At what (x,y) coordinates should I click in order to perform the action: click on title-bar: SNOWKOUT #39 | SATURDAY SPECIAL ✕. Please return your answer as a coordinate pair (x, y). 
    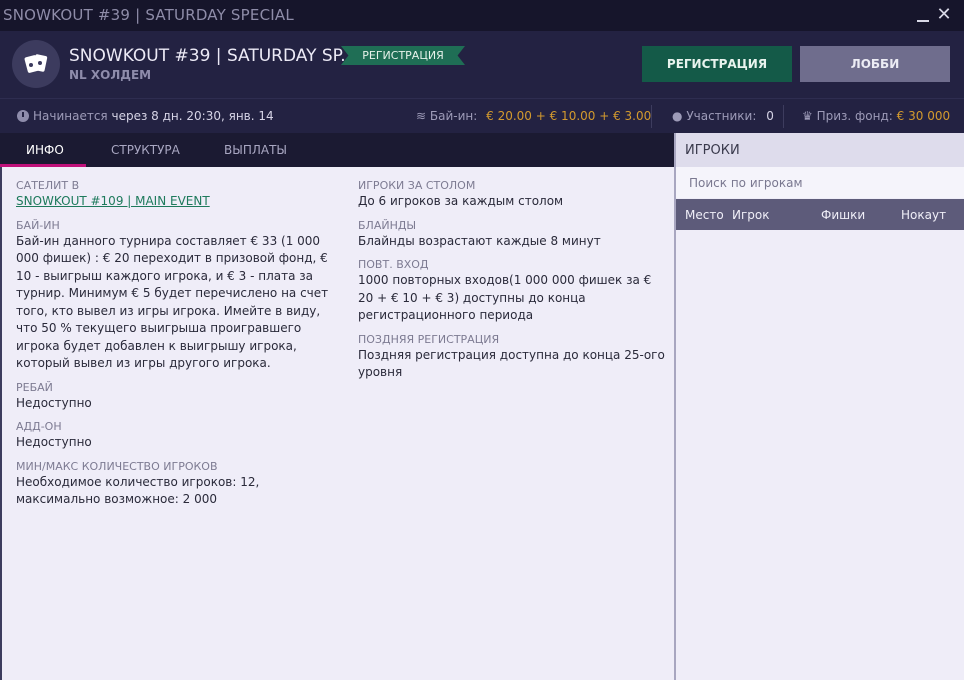
    Looking at the image, I should click on (482, 15).